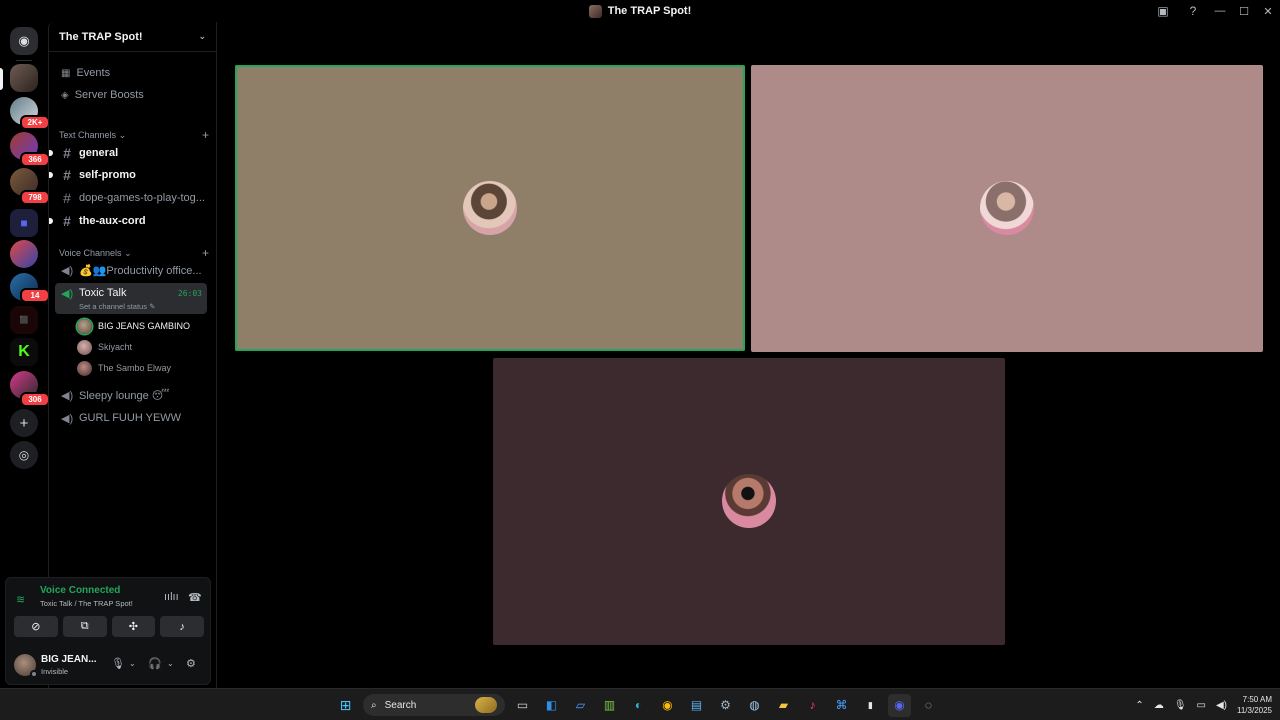  What do you see at coordinates (124, 395) in the screenshot?
I see `voice-channel-label: Sleepy lounge 😴` at bounding box center [124, 395].